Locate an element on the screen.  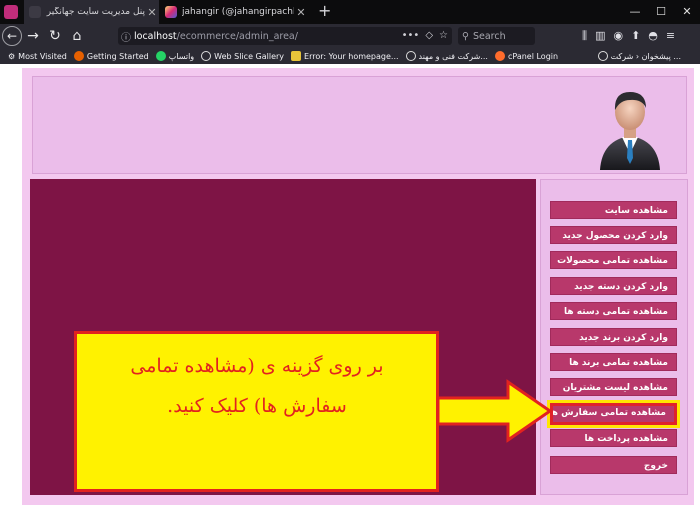
new-tab-icon: + is located at coordinates (324, 10).